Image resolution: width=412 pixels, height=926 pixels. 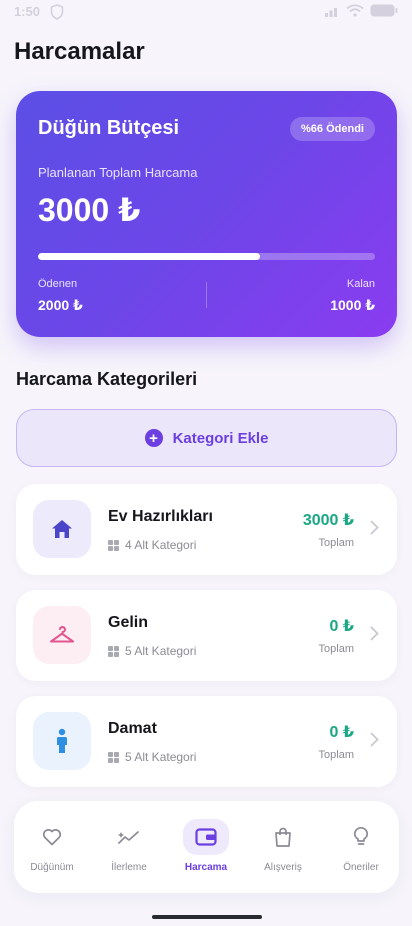 I want to click on nav-label: İlerleme, so click(x=129, y=867).